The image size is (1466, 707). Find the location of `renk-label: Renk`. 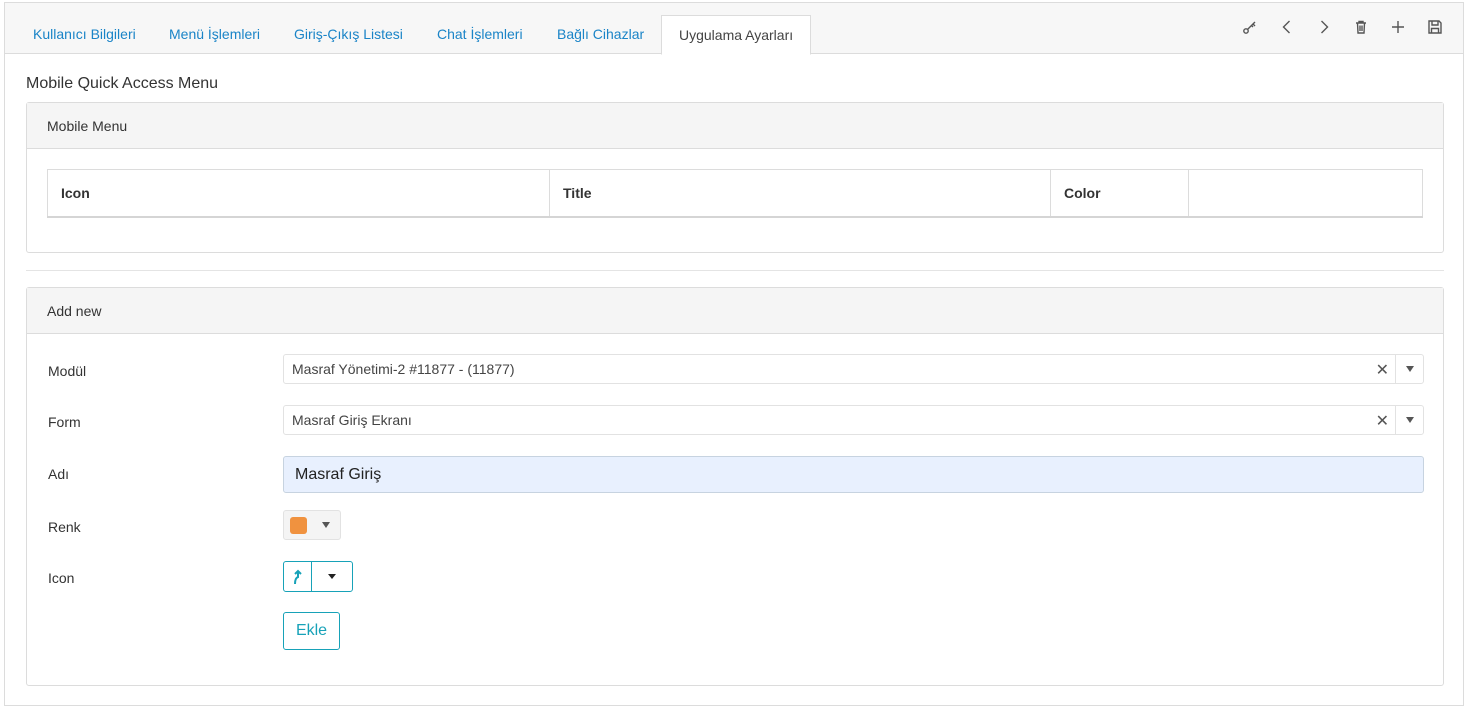

renk-label: Renk is located at coordinates (64, 527).